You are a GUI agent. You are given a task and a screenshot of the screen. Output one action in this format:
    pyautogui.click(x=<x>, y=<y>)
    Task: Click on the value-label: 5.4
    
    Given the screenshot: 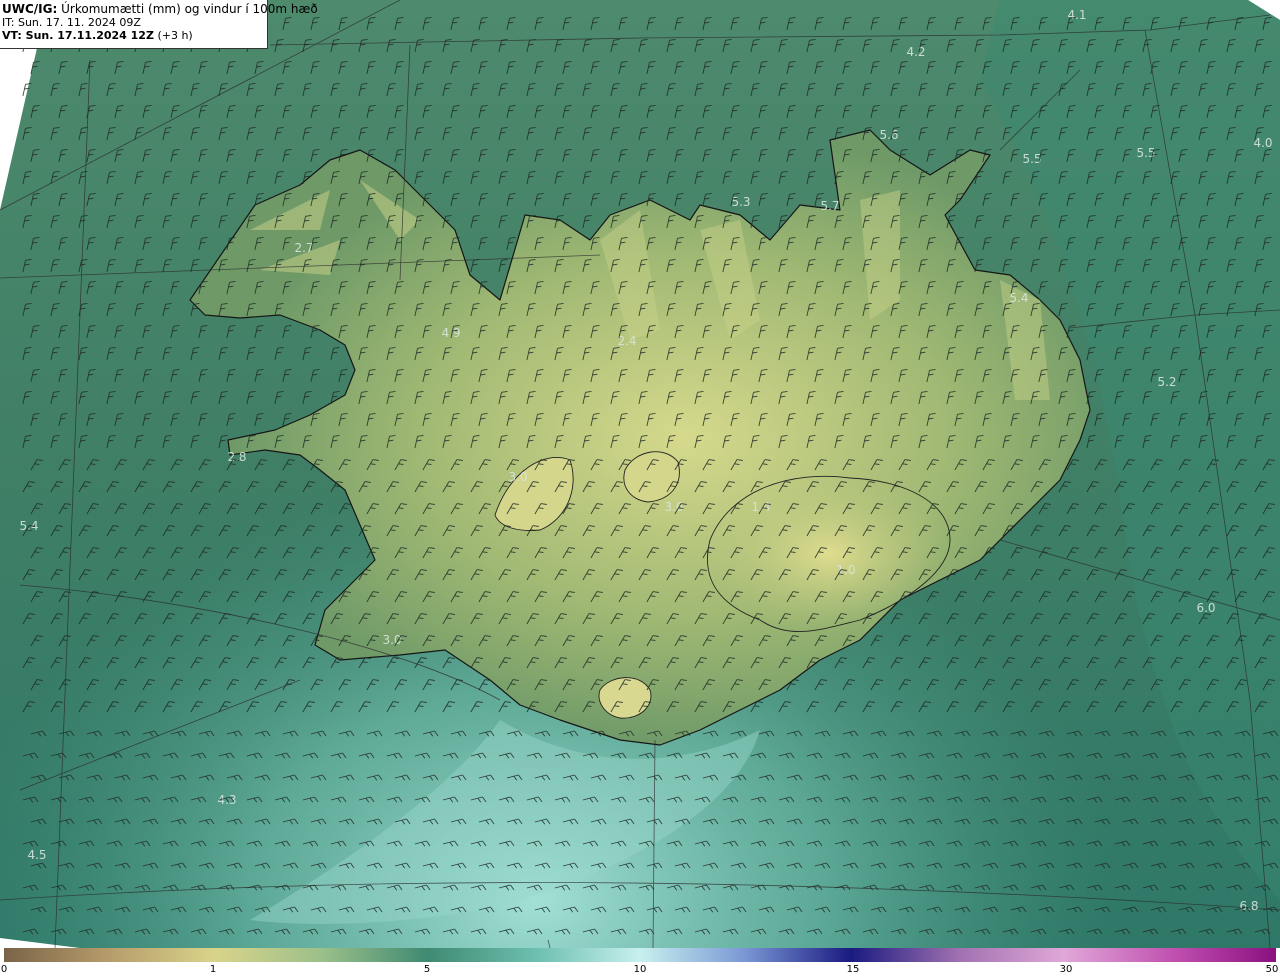 What is the action you would take?
    pyautogui.click(x=1018, y=298)
    